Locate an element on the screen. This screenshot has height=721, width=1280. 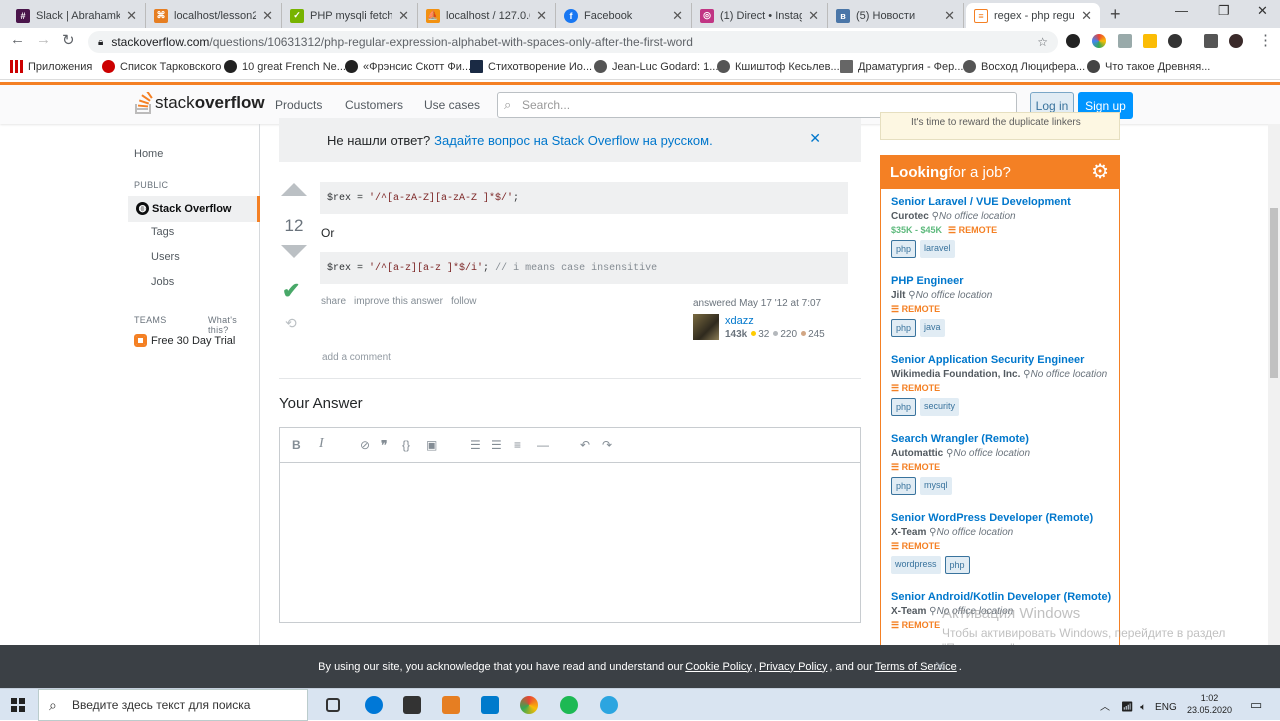
new-tab-button: + is located at coordinates (1115, 14).